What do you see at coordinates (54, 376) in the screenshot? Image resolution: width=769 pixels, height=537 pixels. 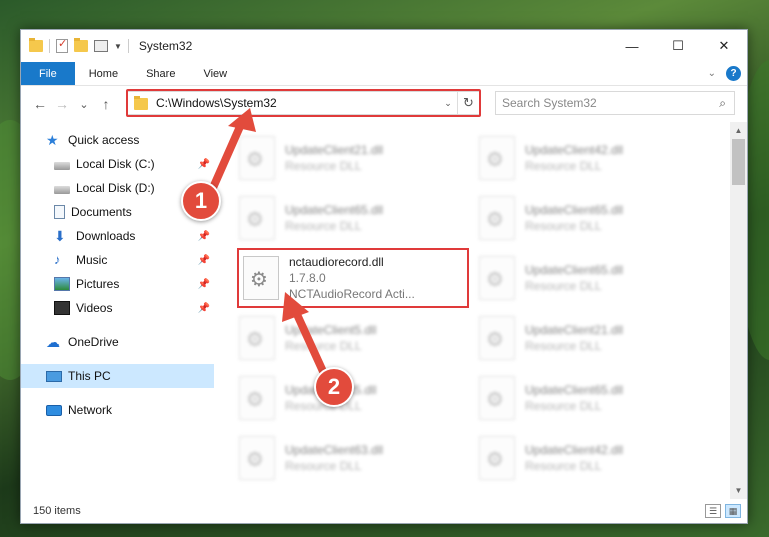 I see `computer-icon` at bounding box center [54, 376].